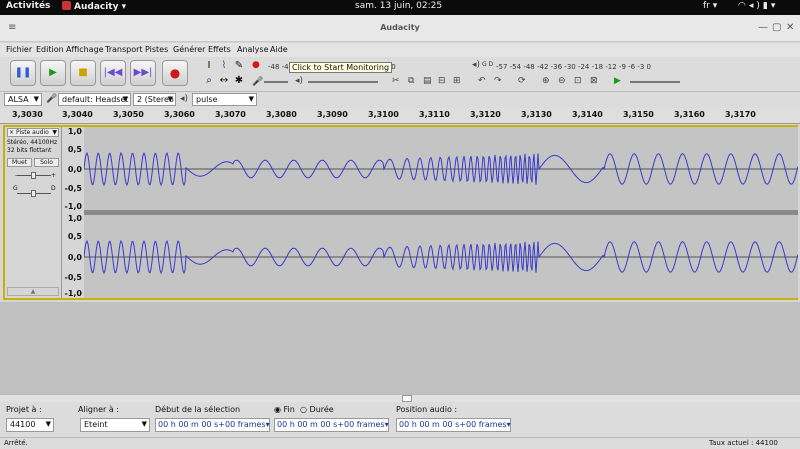 This screenshot has height=449, width=800. Describe the element at coordinates (617, 81) in the screenshot. I see `play-at-speed-icon: ▶` at that location.